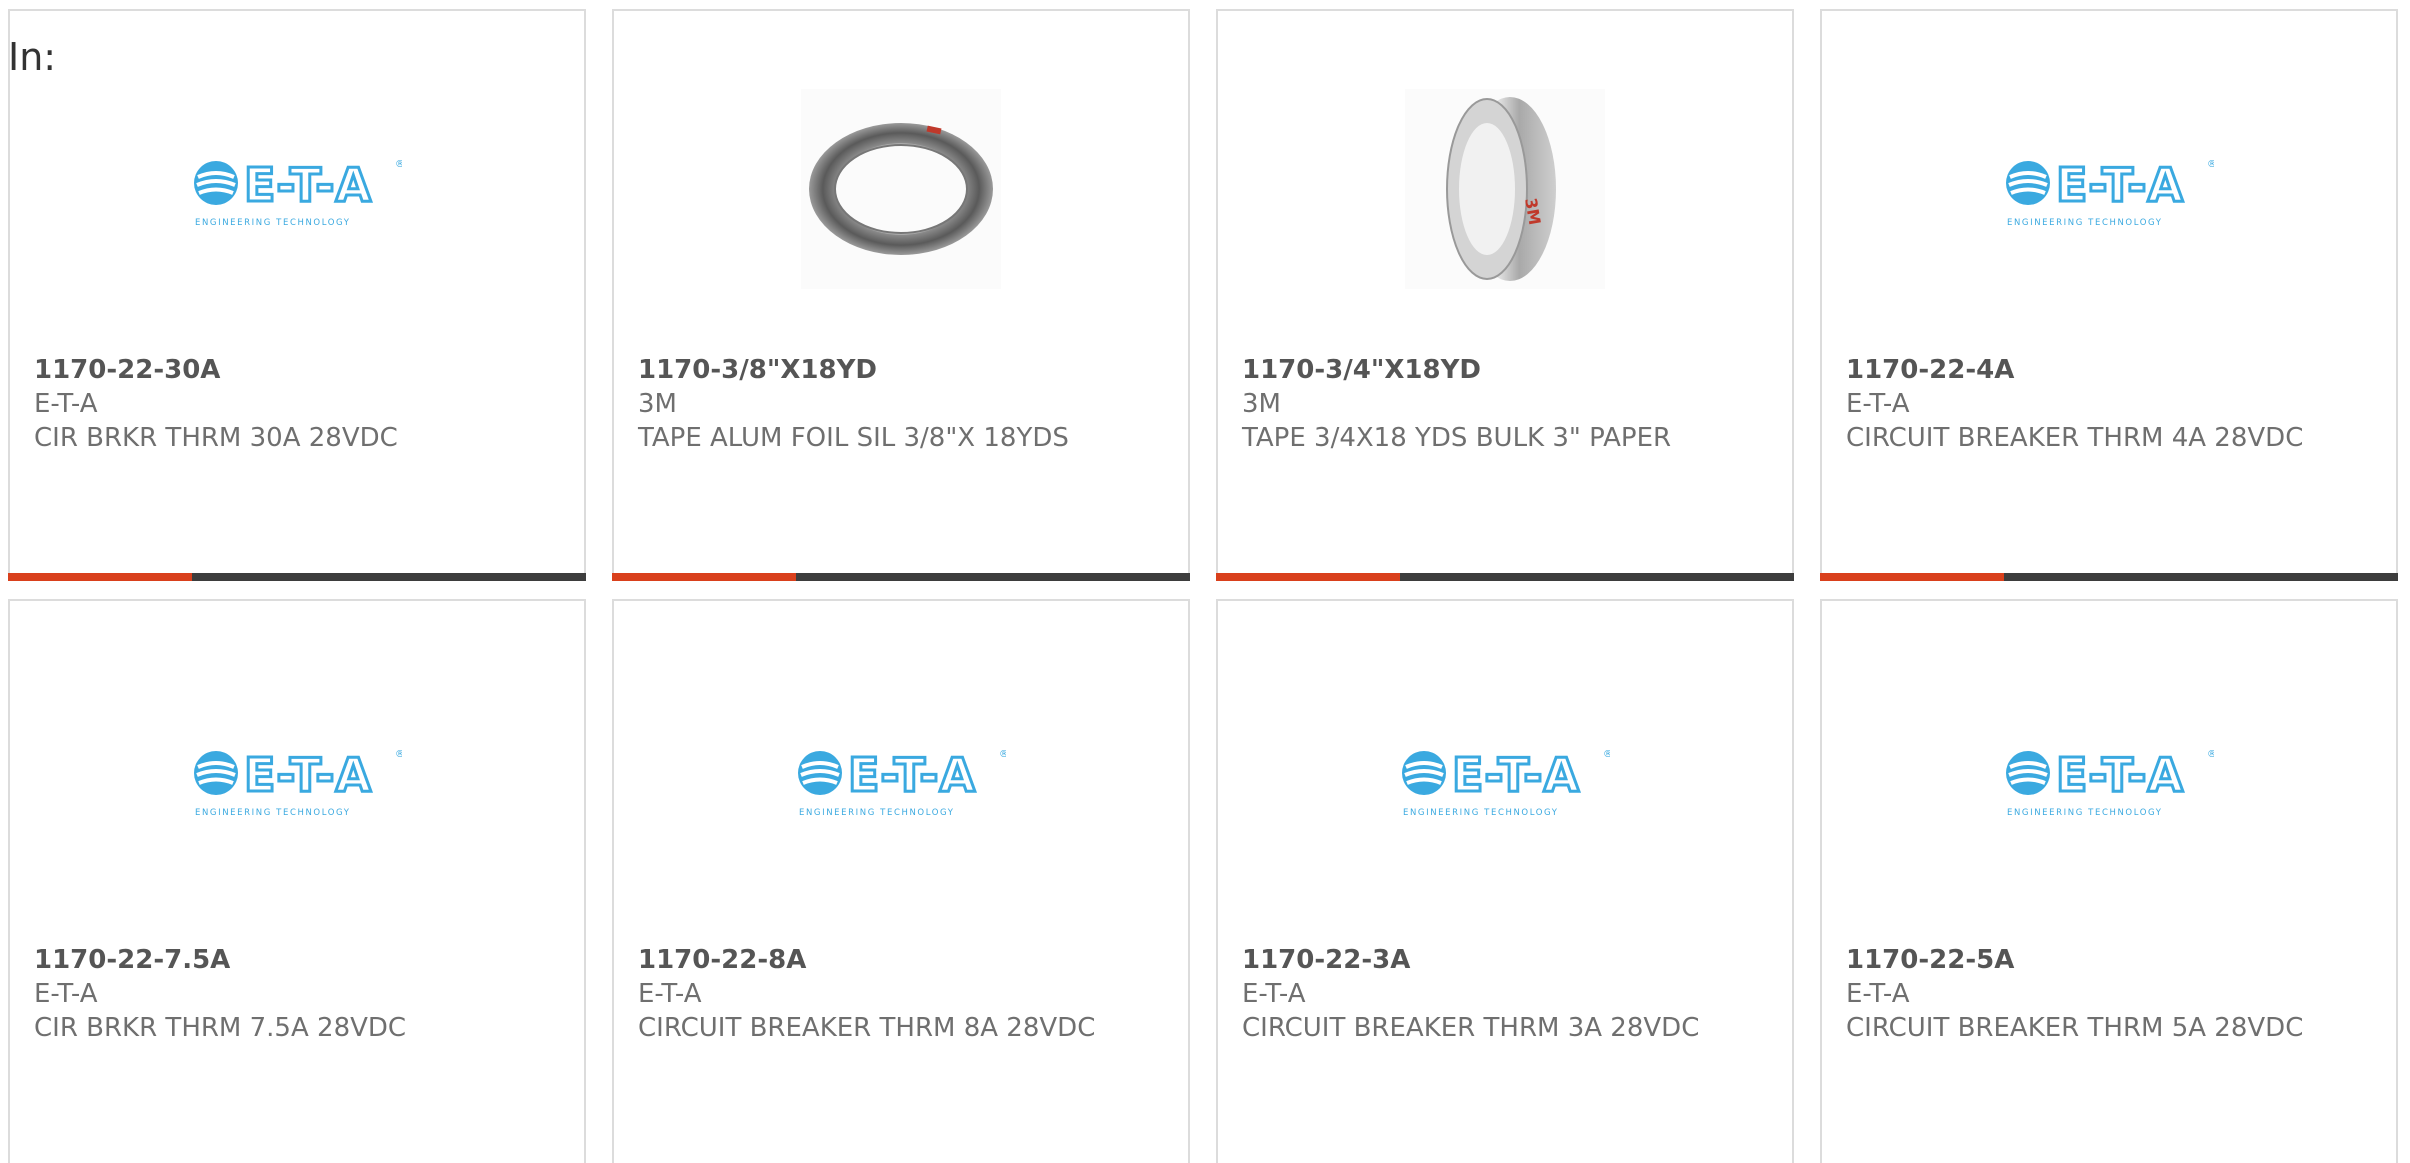  What do you see at coordinates (2111, 960) in the screenshot?
I see `part-number: 1170-22-5A` at bounding box center [2111, 960].